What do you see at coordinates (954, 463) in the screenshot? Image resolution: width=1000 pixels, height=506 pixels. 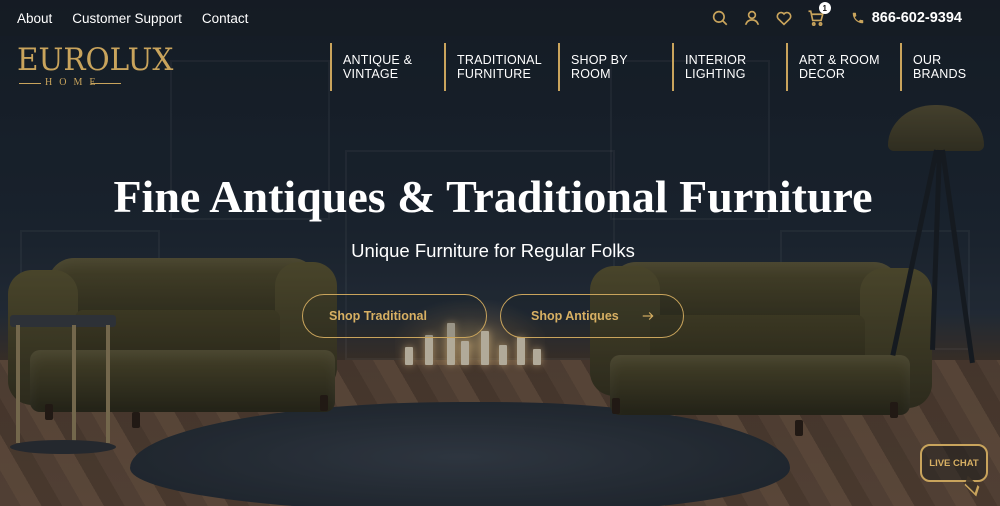 I see `live-chat-label: LIVE CHAT` at bounding box center [954, 463].